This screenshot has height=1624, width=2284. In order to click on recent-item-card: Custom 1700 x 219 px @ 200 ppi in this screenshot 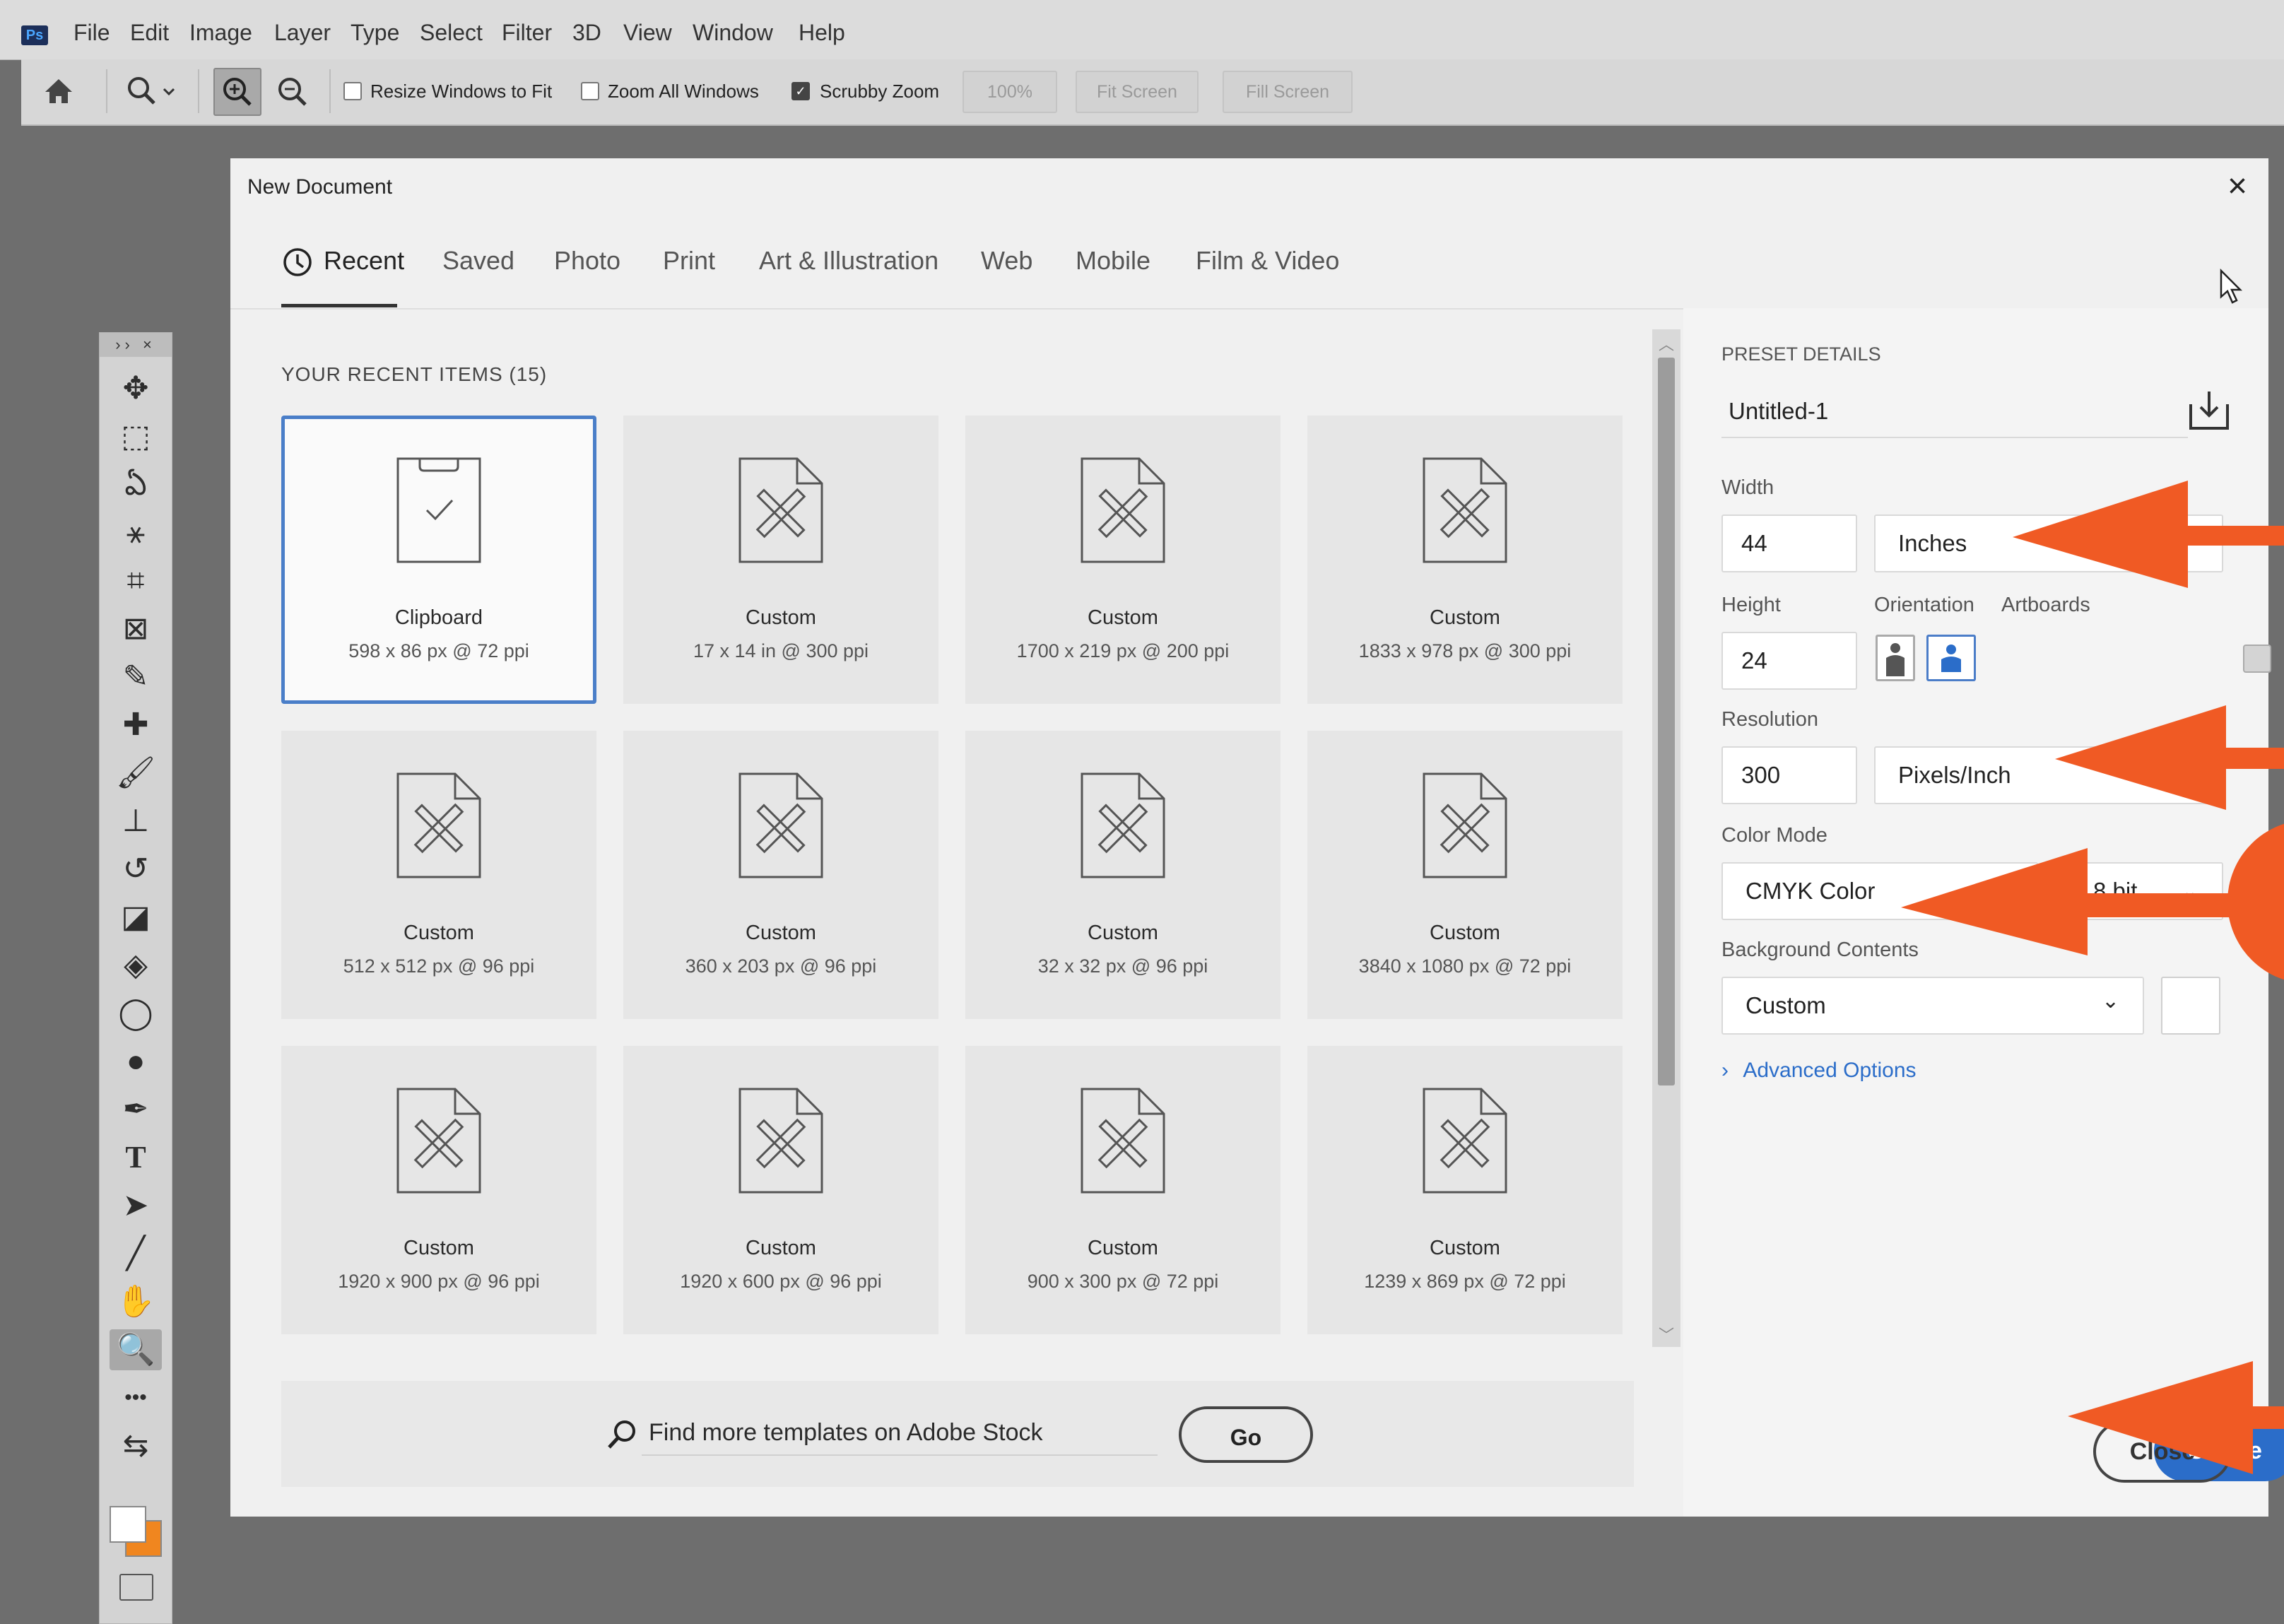, I will do `click(1123, 560)`.